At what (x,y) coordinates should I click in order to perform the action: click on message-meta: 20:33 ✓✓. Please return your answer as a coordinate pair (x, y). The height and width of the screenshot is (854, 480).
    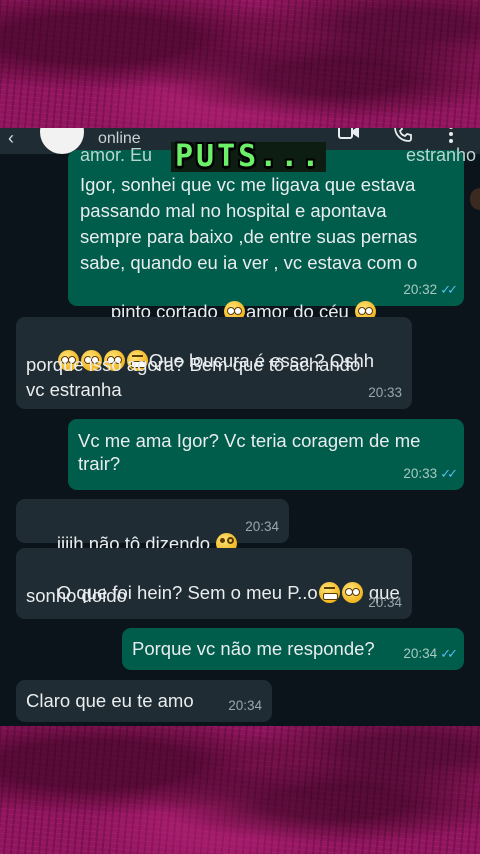
    Looking at the image, I should click on (430, 473).